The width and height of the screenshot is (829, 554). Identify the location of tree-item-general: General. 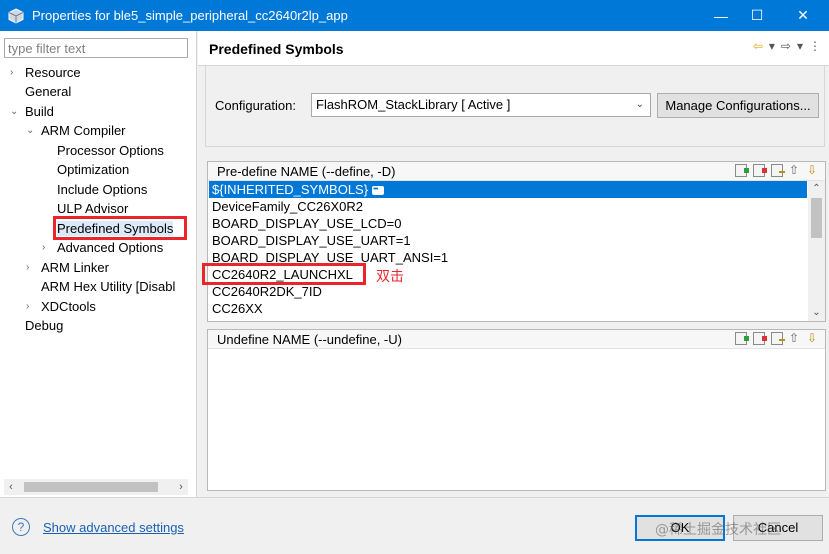
(40, 91).